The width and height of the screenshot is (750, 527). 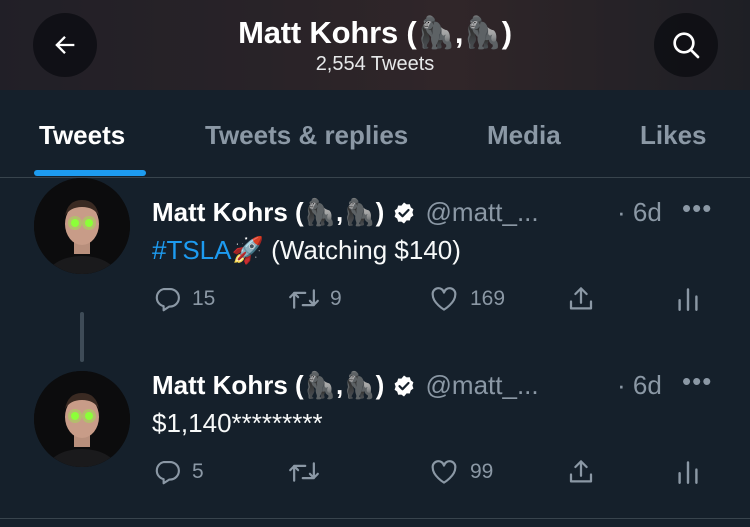 I want to click on tweet-count: 2,554 Tweets, so click(x=375, y=64).